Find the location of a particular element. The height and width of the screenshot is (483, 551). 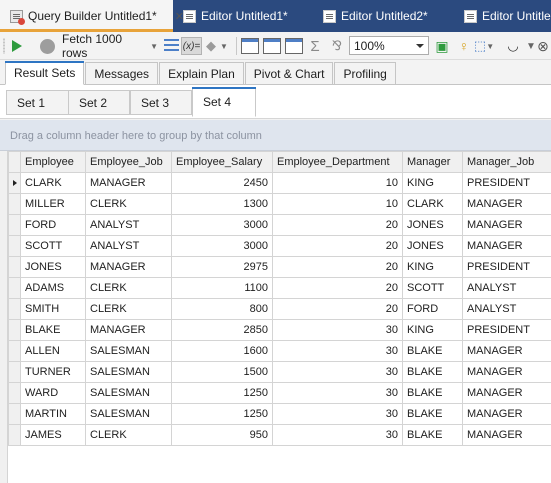

table-row: BLAKE MANAGER 2850 30 KING PRESIDENT is located at coordinates (279, 330).